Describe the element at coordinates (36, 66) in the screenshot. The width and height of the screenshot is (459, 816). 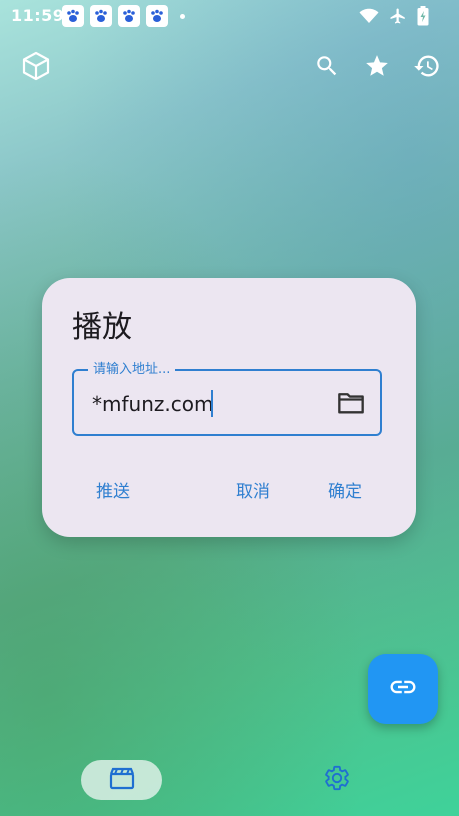
I see `cube-icon` at that location.